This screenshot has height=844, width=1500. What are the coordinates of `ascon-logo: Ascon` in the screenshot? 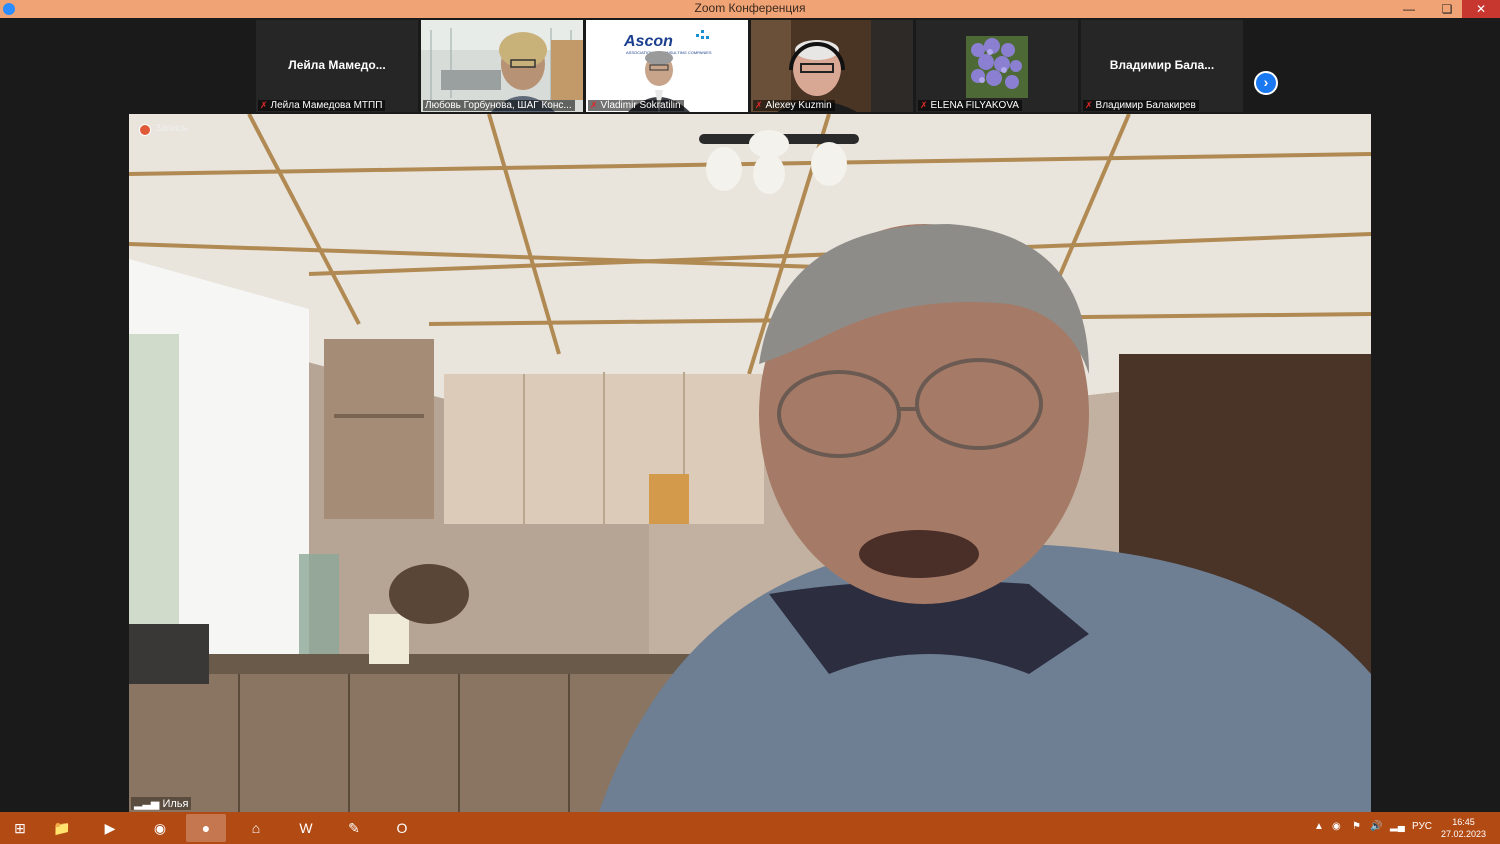 It's located at (648, 41).